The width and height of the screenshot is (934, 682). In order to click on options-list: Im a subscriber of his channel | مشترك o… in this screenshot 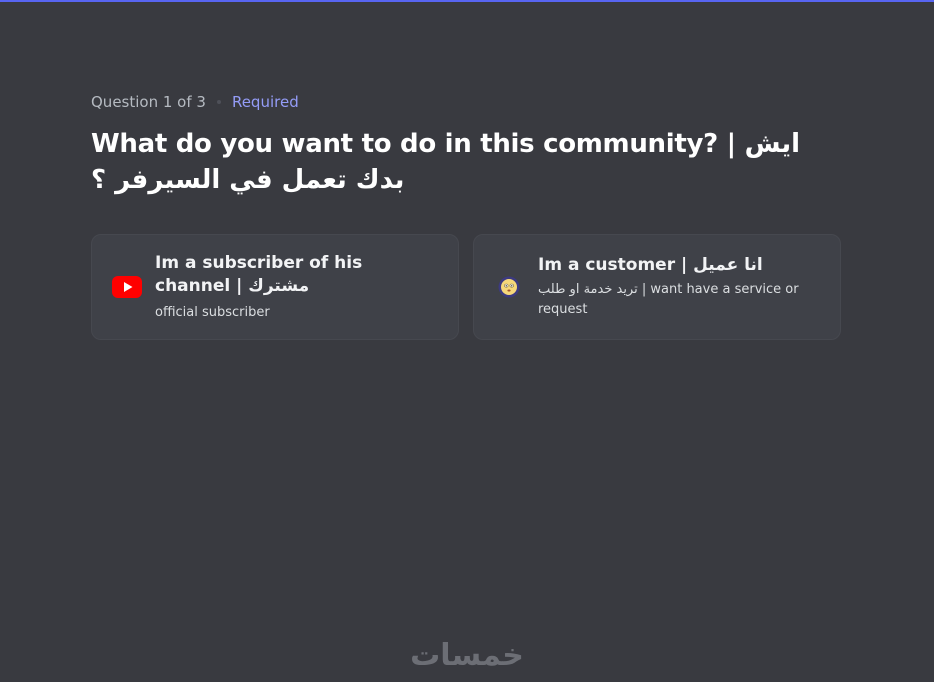, I will do `click(466, 287)`.